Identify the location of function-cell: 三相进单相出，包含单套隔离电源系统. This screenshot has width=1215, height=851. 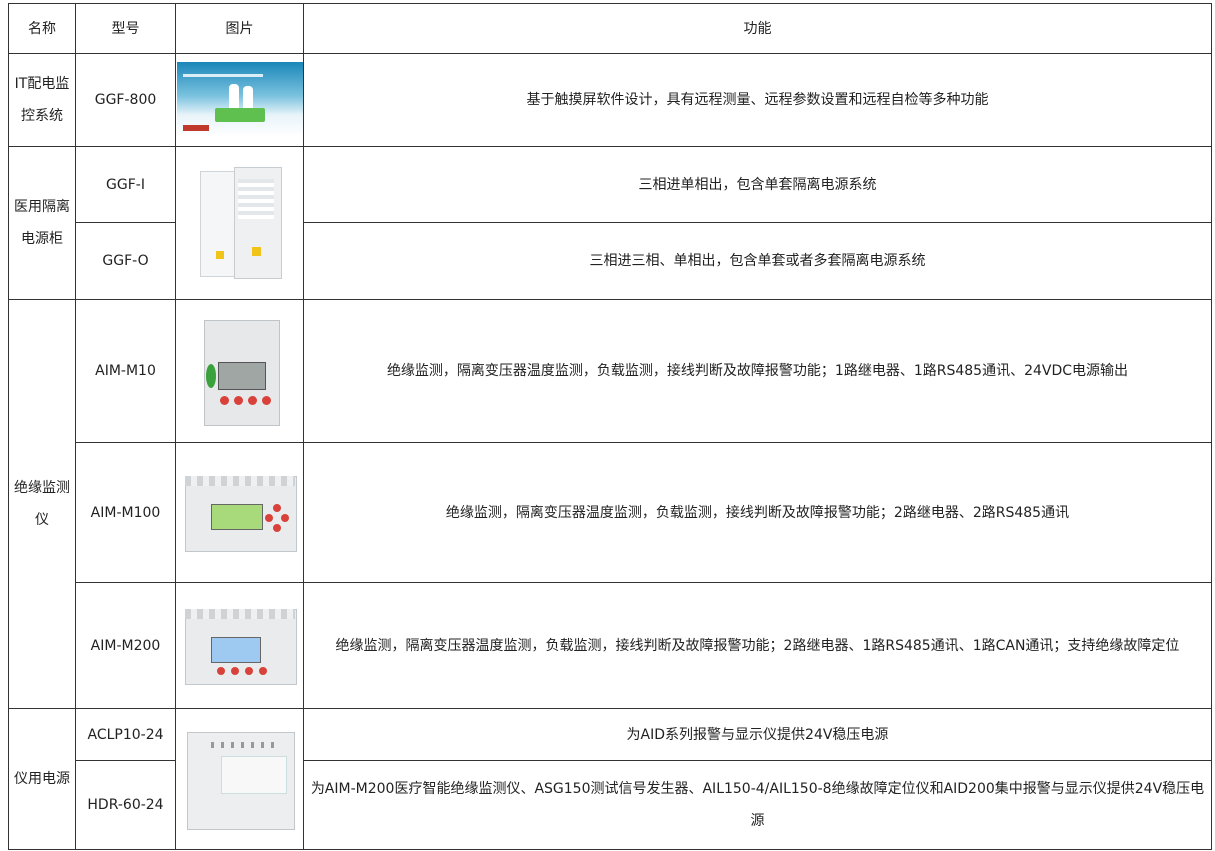
(757, 184).